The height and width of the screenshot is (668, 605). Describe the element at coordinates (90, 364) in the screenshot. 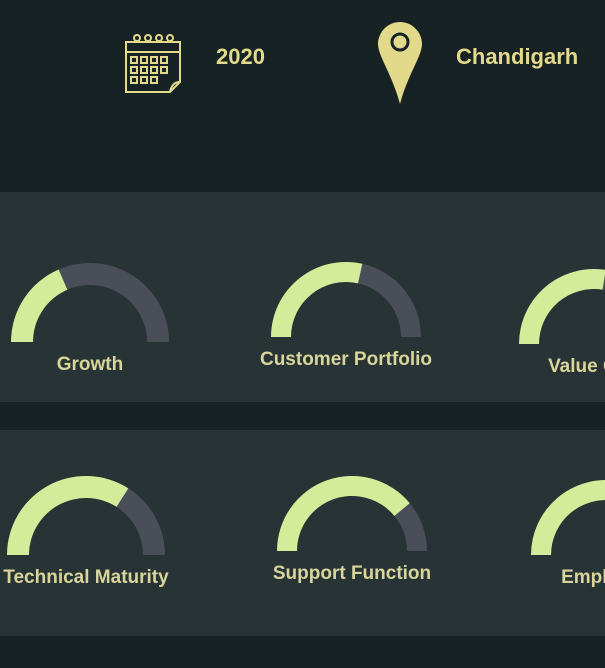

I see `gauge-label: Growth` at that location.